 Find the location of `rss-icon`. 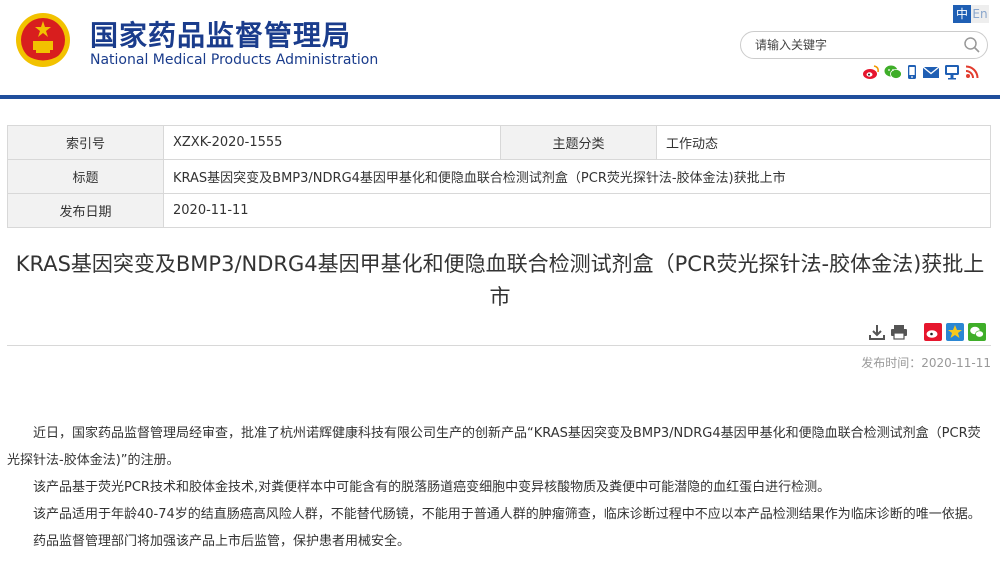

rss-icon is located at coordinates (972, 72).